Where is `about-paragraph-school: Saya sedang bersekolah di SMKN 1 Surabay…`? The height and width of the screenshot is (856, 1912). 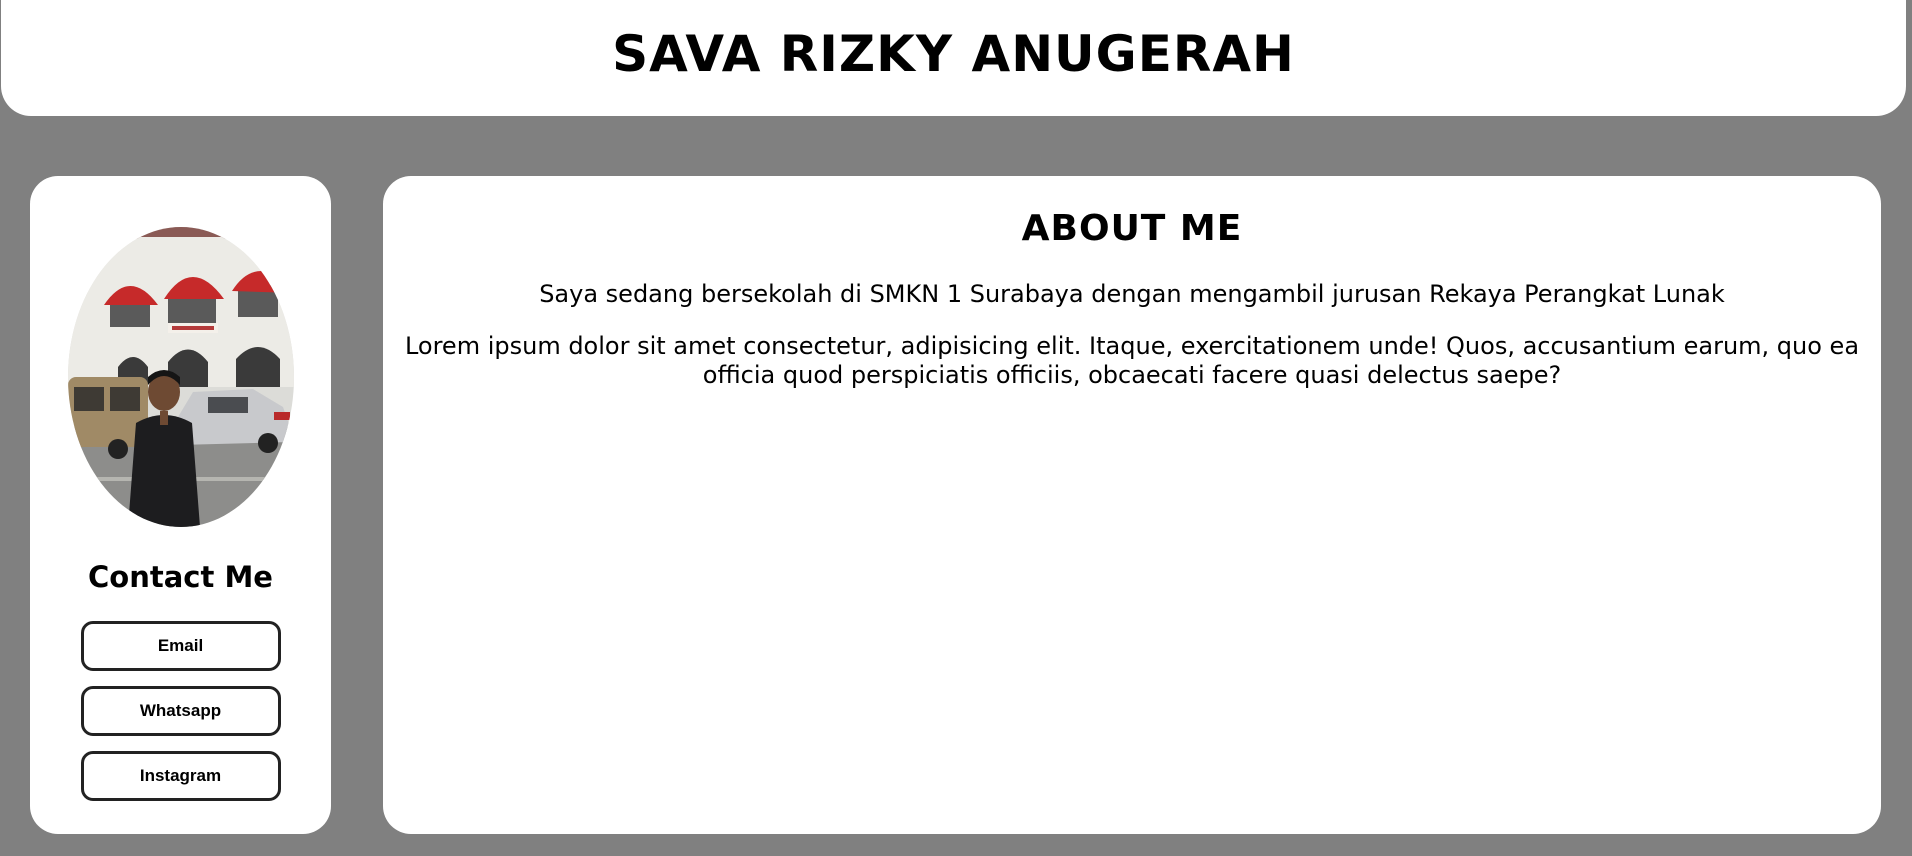 about-paragraph-school: Saya sedang bersekolah di SMKN 1 Surabay… is located at coordinates (1132, 294).